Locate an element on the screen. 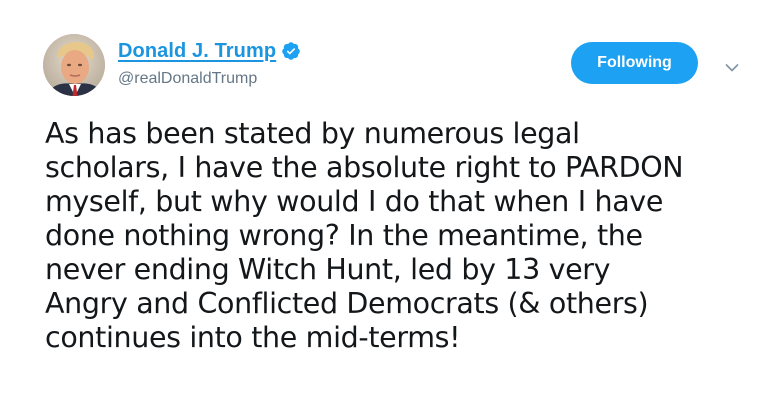 The image size is (779, 405). profile-photo-icon is located at coordinates (74, 65).